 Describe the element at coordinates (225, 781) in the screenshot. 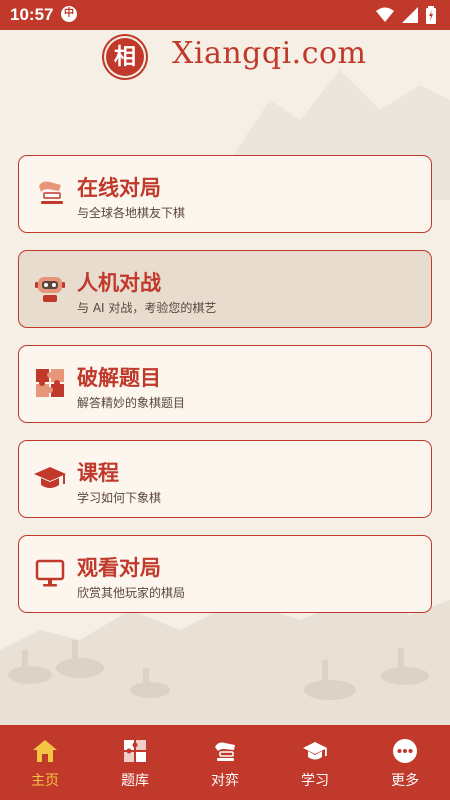

I see `nav-label: 对弈` at that location.